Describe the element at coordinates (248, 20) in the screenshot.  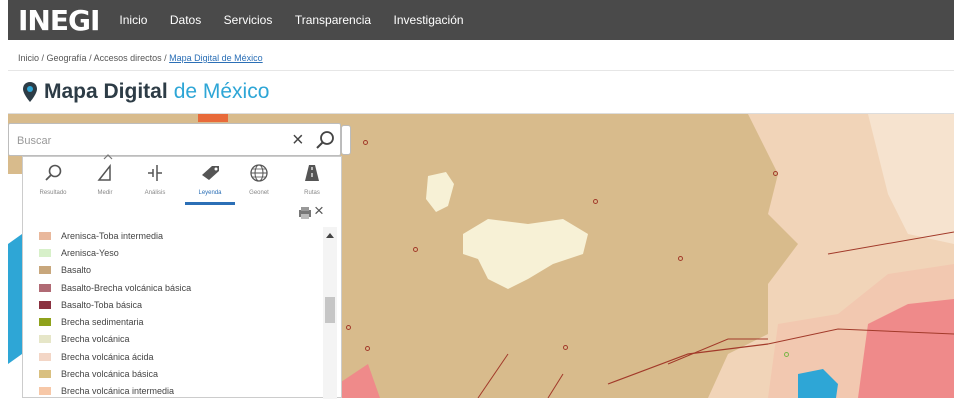
I see `nav-servicios: Servicios` at that location.